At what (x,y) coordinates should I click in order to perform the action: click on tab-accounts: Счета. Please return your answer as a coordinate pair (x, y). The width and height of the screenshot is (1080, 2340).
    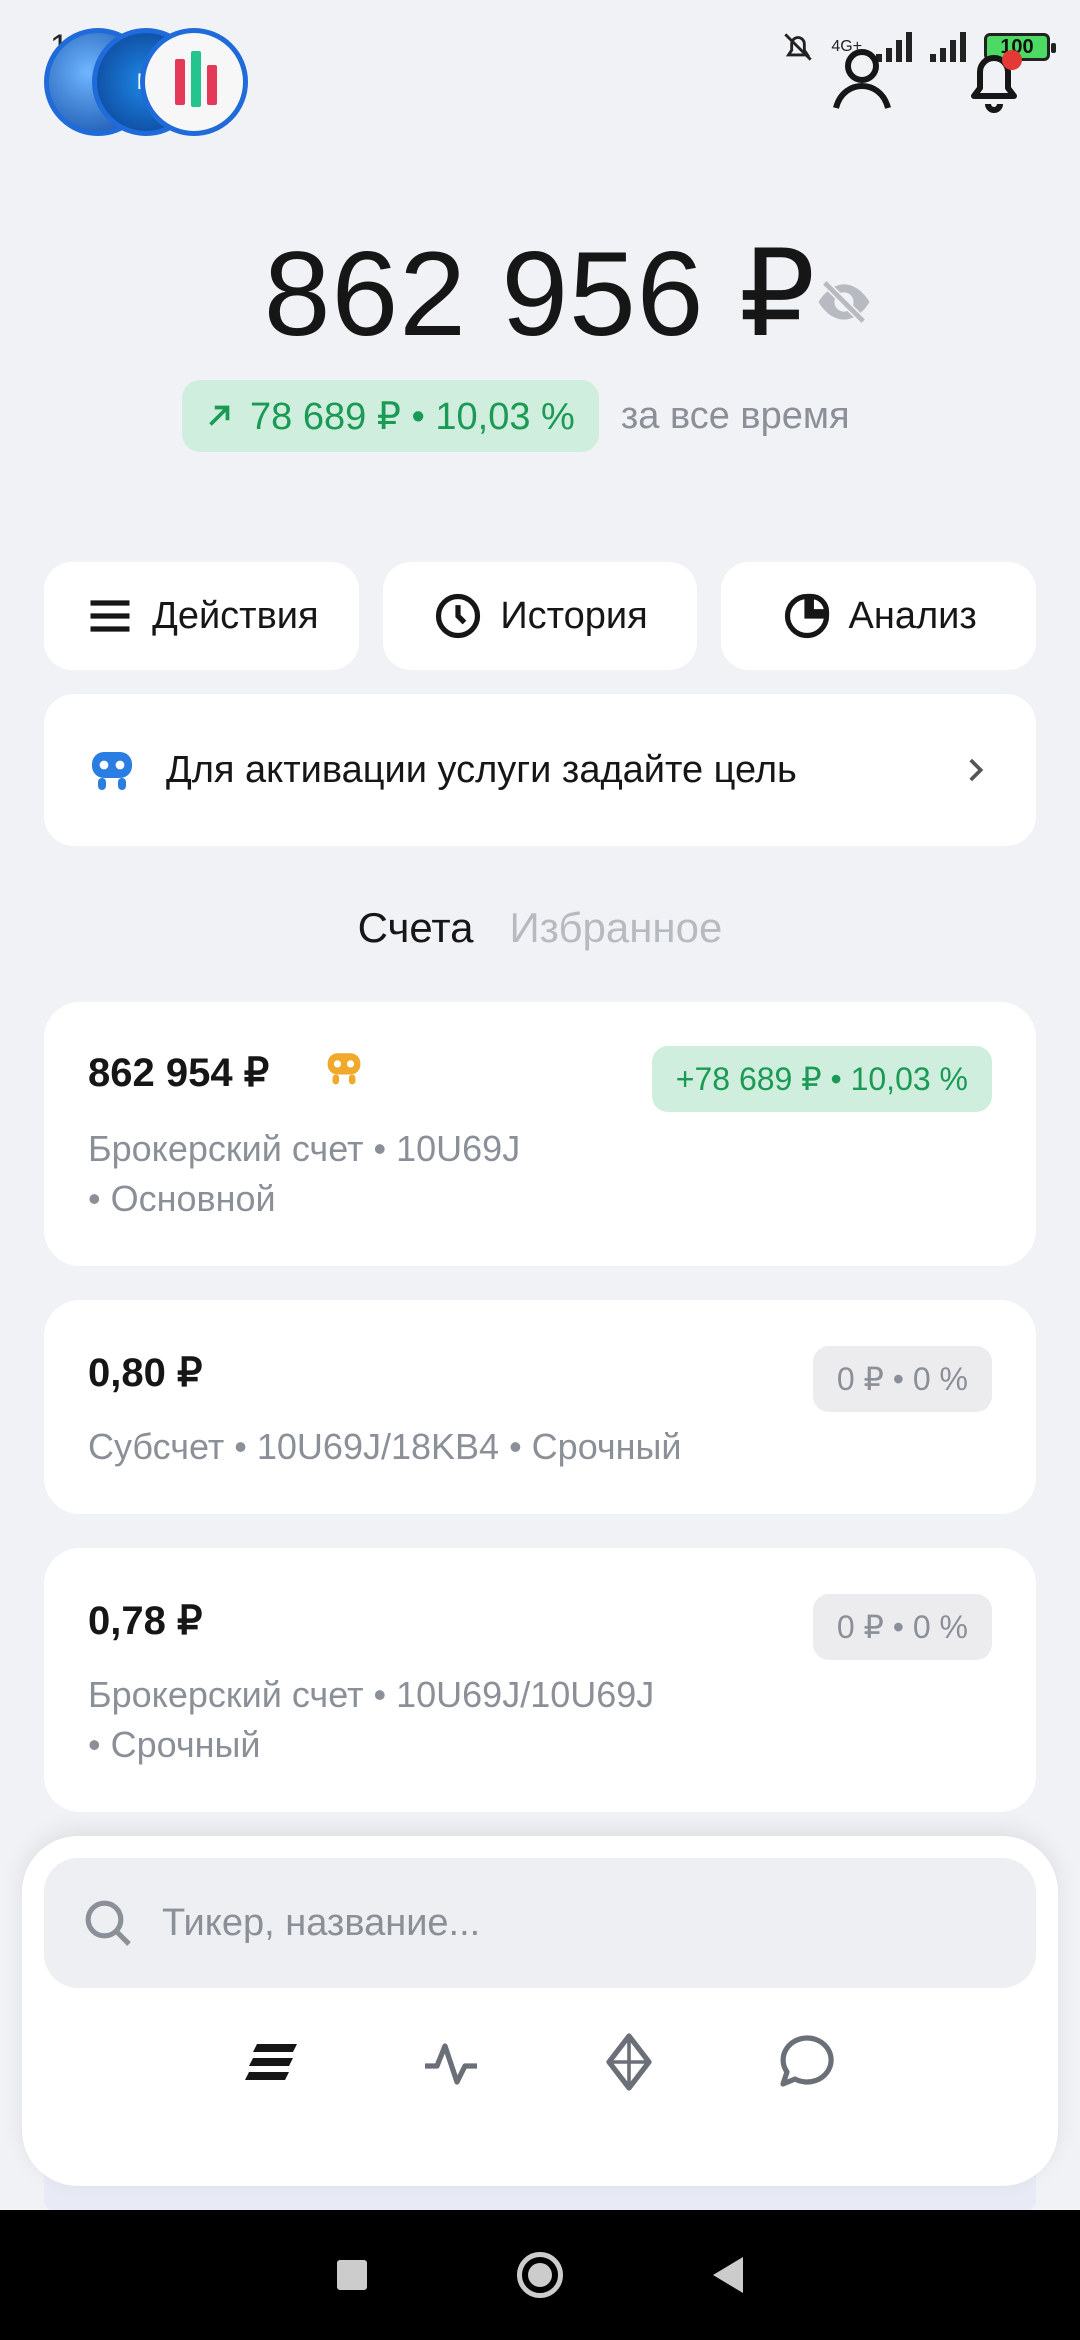
    Looking at the image, I should click on (416, 928).